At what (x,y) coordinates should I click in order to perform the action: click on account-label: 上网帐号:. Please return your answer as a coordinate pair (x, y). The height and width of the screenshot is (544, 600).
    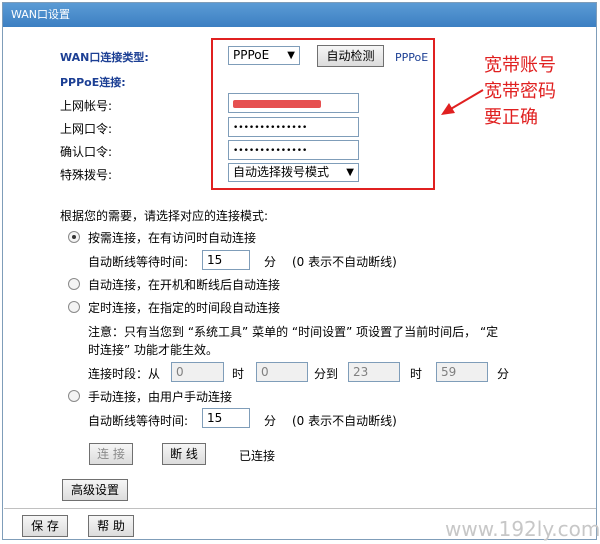
    Looking at the image, I should click on (86, 106).